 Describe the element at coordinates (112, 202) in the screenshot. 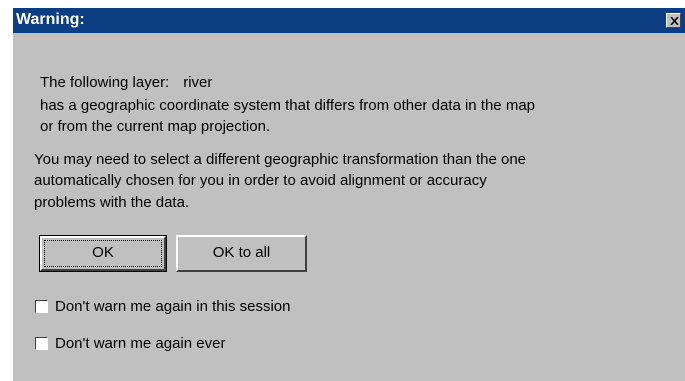

I see `advice-line-3: problems with the data.` at that location.